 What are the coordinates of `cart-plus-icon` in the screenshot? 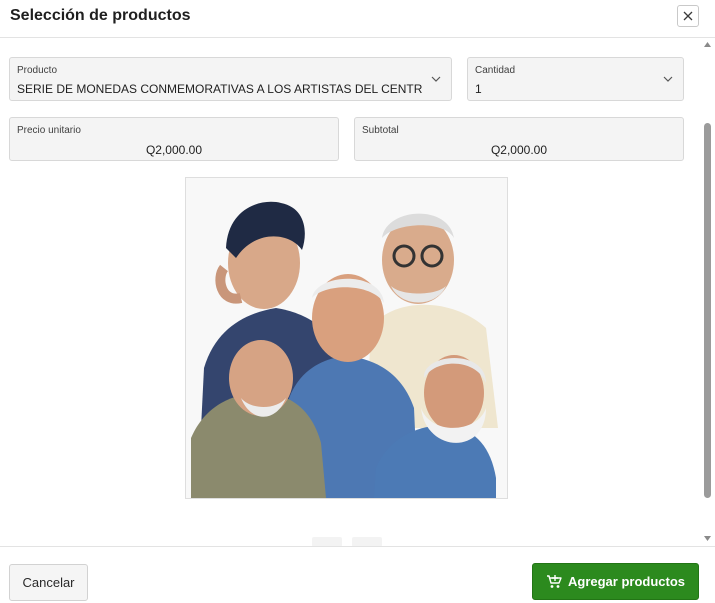 It's located at (554, 581).